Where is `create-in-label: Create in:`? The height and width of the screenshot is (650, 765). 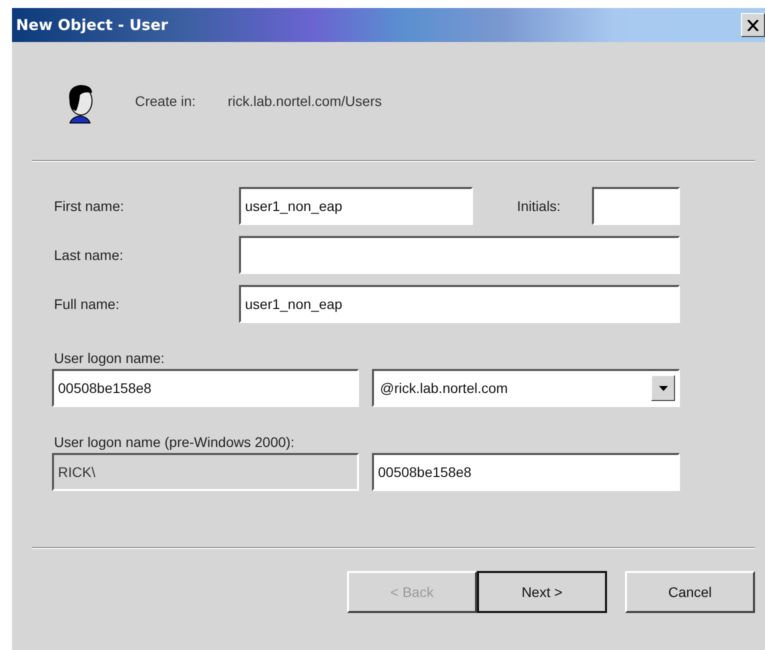
create-in-label: Create in: is located at coordinates (165, 101).